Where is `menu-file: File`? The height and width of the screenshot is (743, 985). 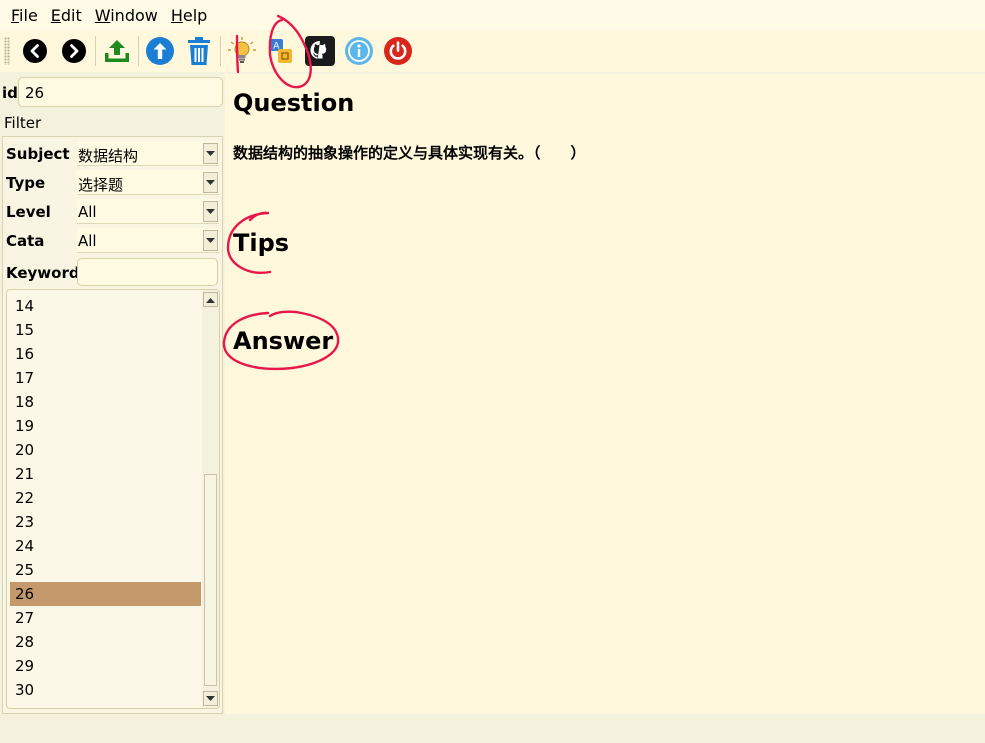 menu-file: File is located at coordinates (24, 15).